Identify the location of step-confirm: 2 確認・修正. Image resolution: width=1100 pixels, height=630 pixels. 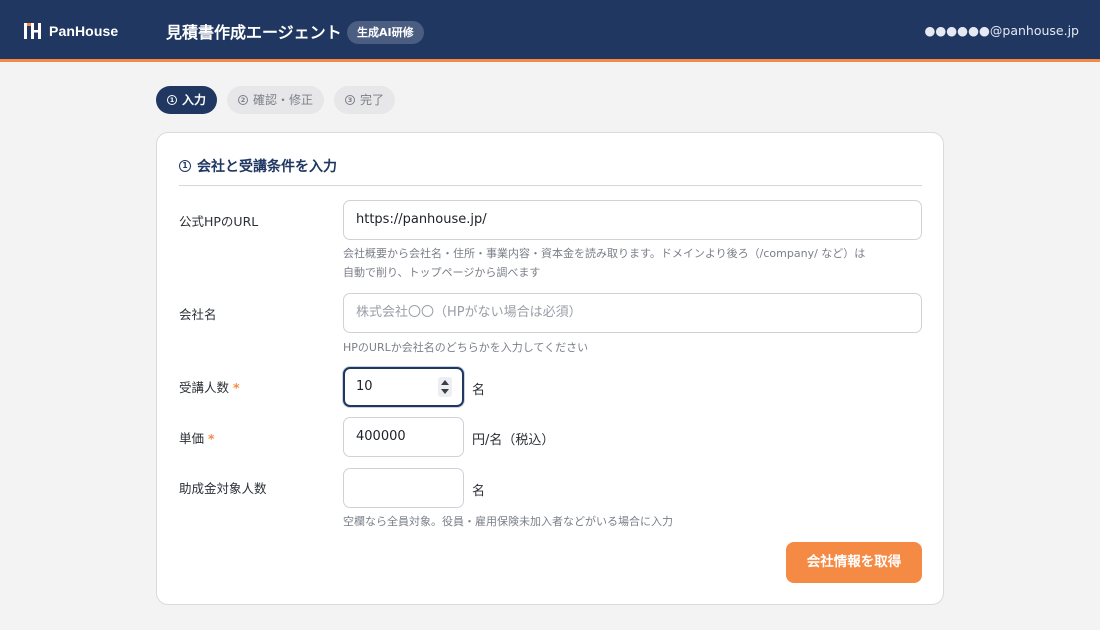
(276, 100).